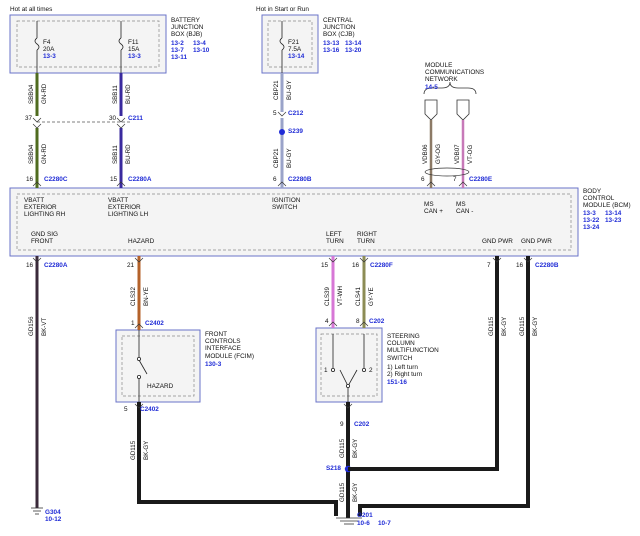  What do you see at coordinates (45, 208) in the screenshot?
I see `bcm-label-vbatt-rh: VBATT EXTERIOR LIGHTING RH` at bounding box center [45, 208].